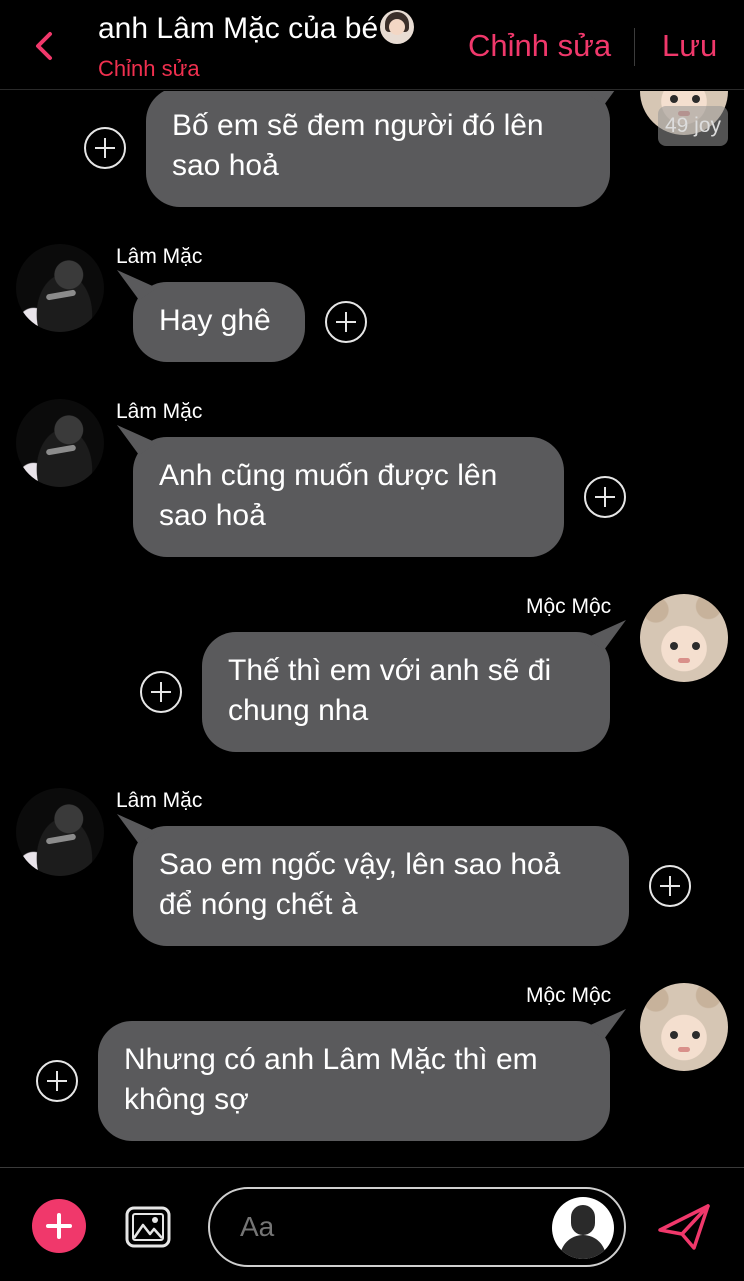 This screenshot has width=744, height=1281. What do you see at coordinates (238, 28) in the screenshot?
I see `chat-title-text: anh Lâm Mặc của bé` at bounding box center [238, 28].